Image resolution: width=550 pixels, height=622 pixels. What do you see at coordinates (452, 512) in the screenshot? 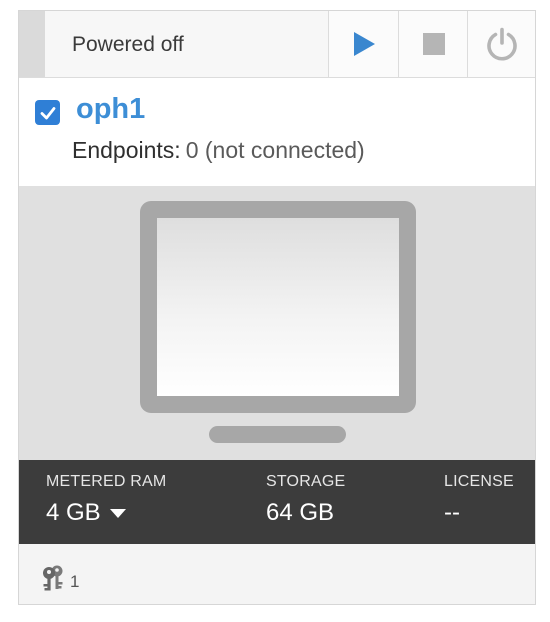
I see `license-value: --` at bounding box center [452, 512].